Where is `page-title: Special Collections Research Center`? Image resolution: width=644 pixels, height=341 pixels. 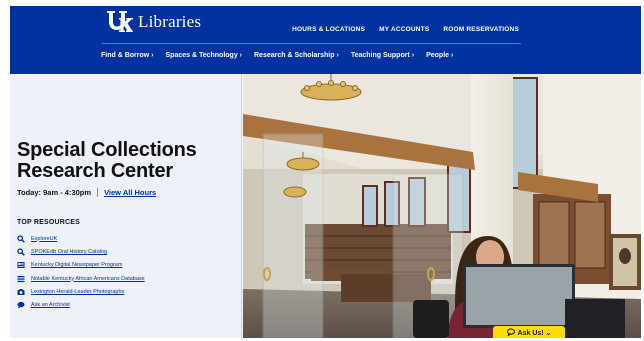
page-title: Special Collections Research Center is located at coordinates (107, 160).